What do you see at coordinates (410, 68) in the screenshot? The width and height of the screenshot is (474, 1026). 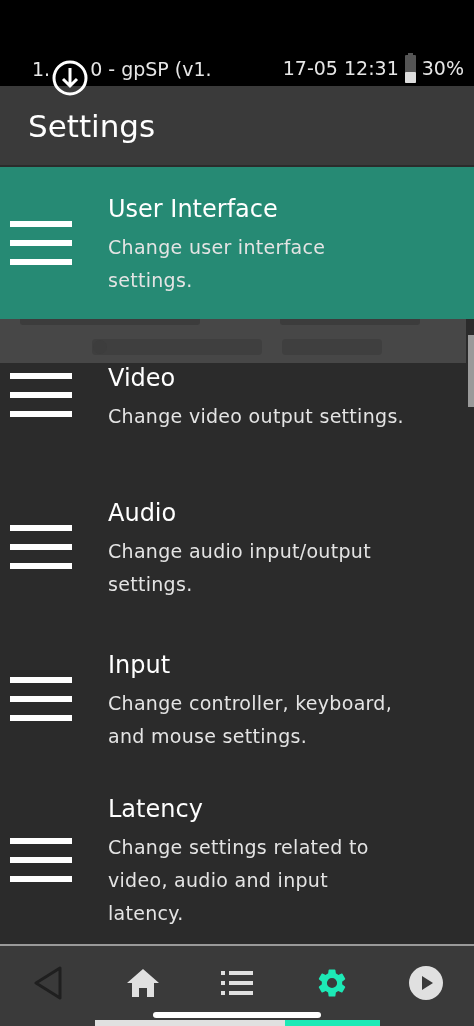 I see `battery-icon` at bounding box center [410, 68].